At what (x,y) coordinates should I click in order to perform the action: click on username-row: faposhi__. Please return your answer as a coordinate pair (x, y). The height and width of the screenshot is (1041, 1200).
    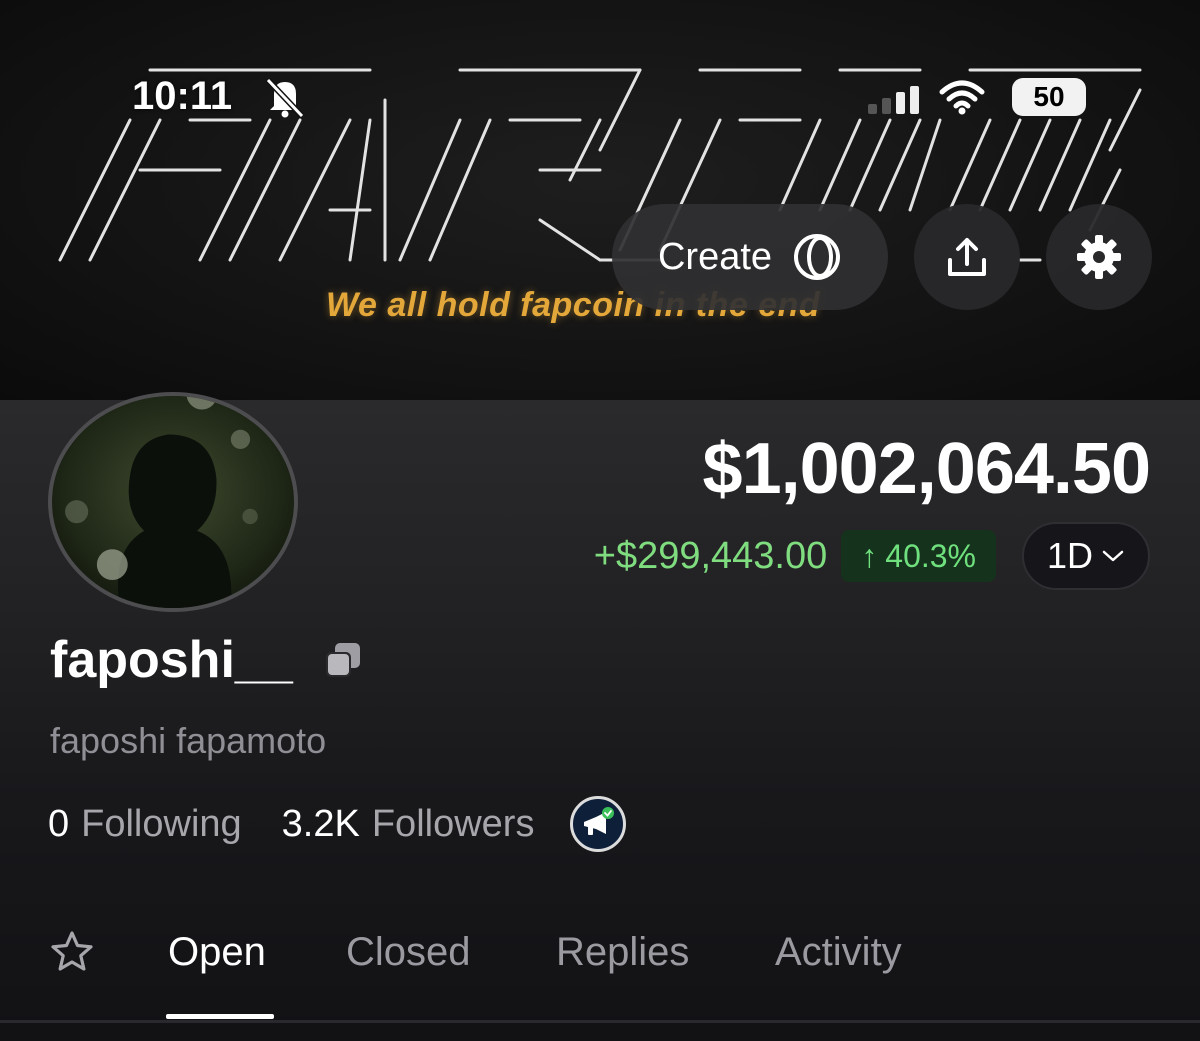
    Looking at the image, I should click on (206, 660).